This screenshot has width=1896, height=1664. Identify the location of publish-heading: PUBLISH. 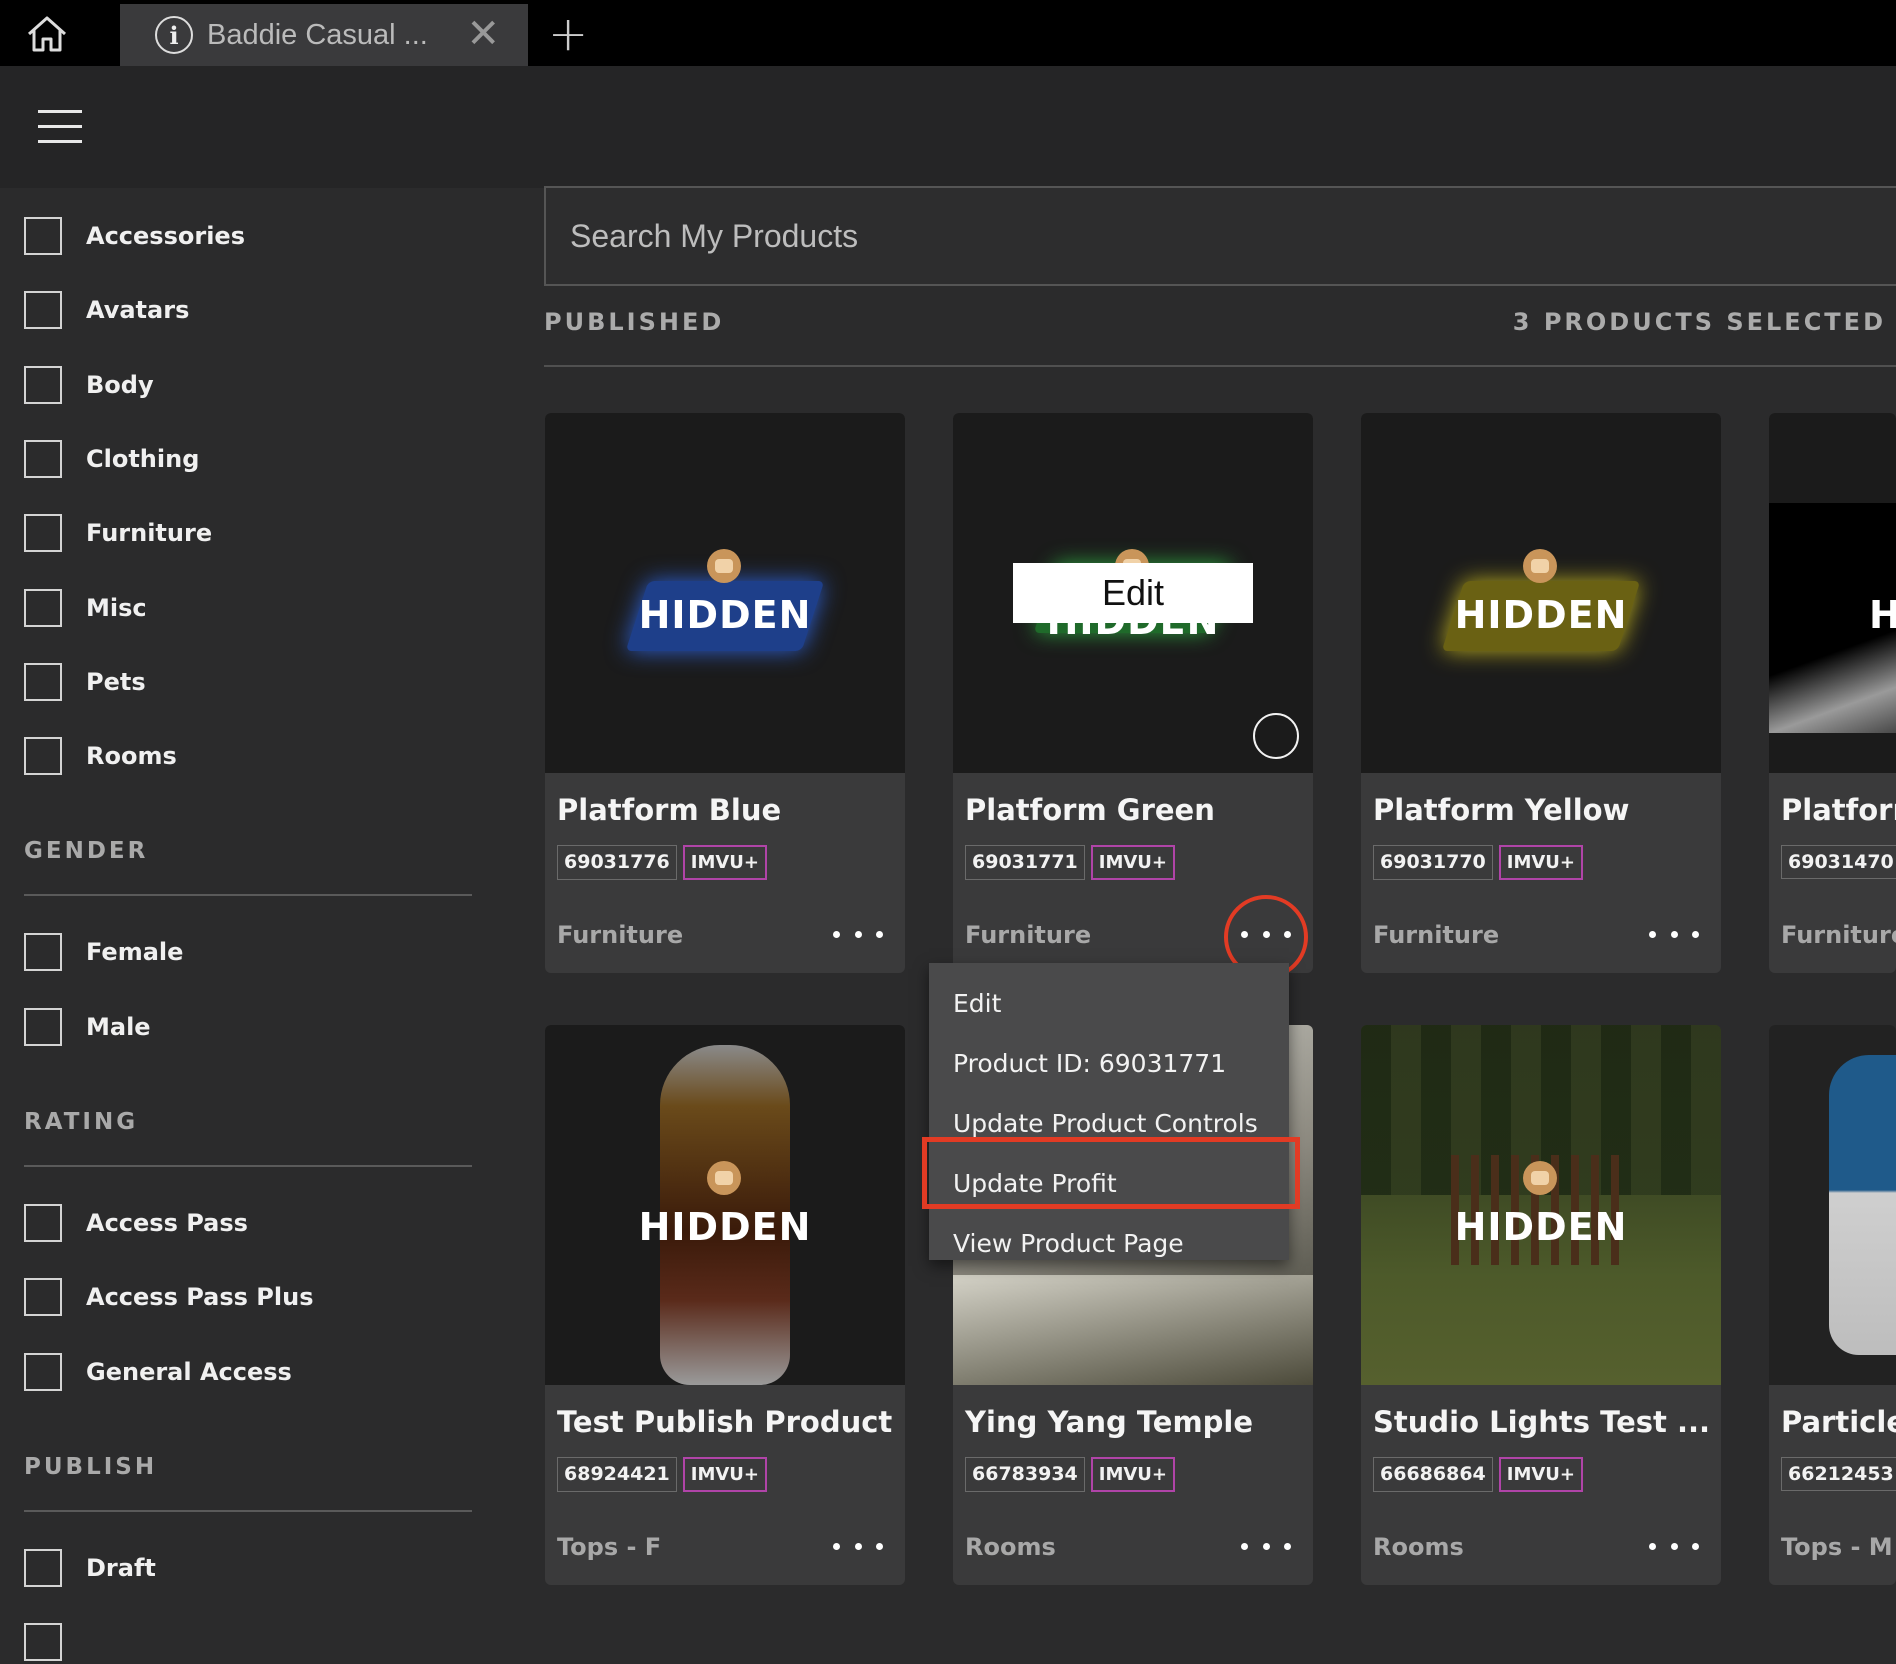
(91, 1467).